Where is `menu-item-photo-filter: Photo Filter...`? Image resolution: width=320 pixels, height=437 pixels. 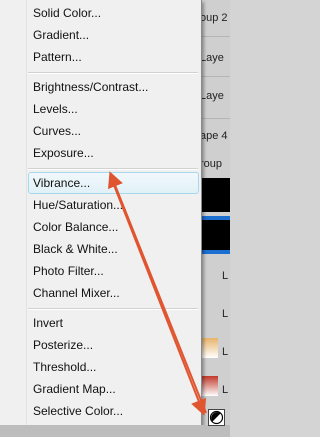
menu-item-photo-filter: Photo Filter... is located at coordinates (68, 271).